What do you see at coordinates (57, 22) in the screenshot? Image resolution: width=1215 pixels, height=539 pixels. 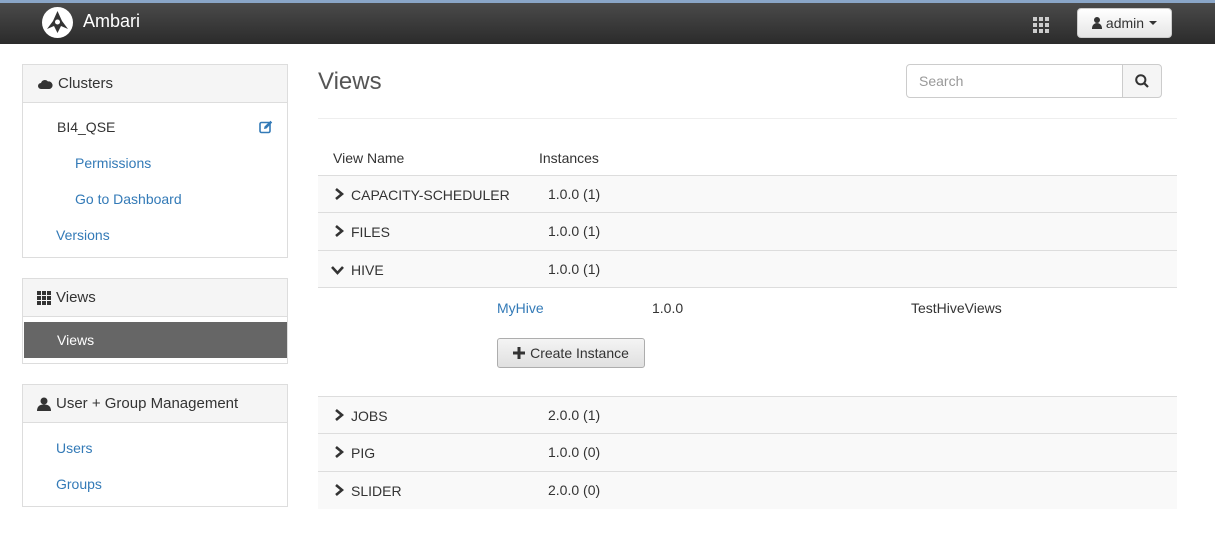 I see `ambari-logo-icon` at bounding box center [57, 22].